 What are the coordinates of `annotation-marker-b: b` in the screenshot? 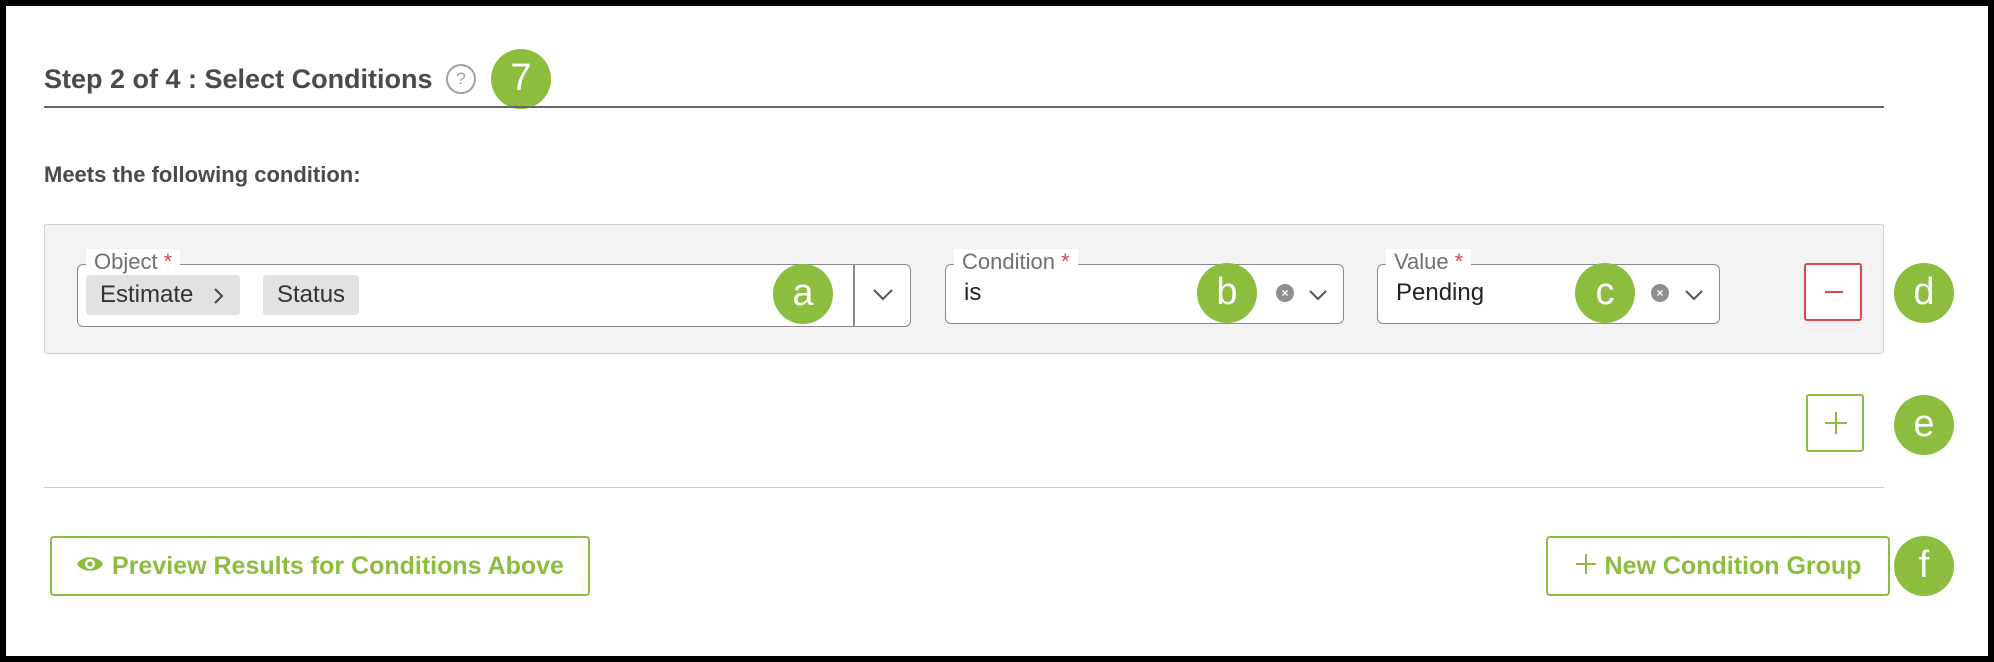 It's located at (1227, 293).